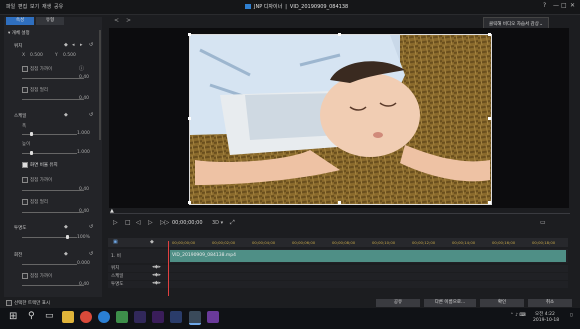  What do you see at coordinates (13, 316) in the screenshot?
I see `windows-start-icon: ⊞` at bounding box center [13, 316].